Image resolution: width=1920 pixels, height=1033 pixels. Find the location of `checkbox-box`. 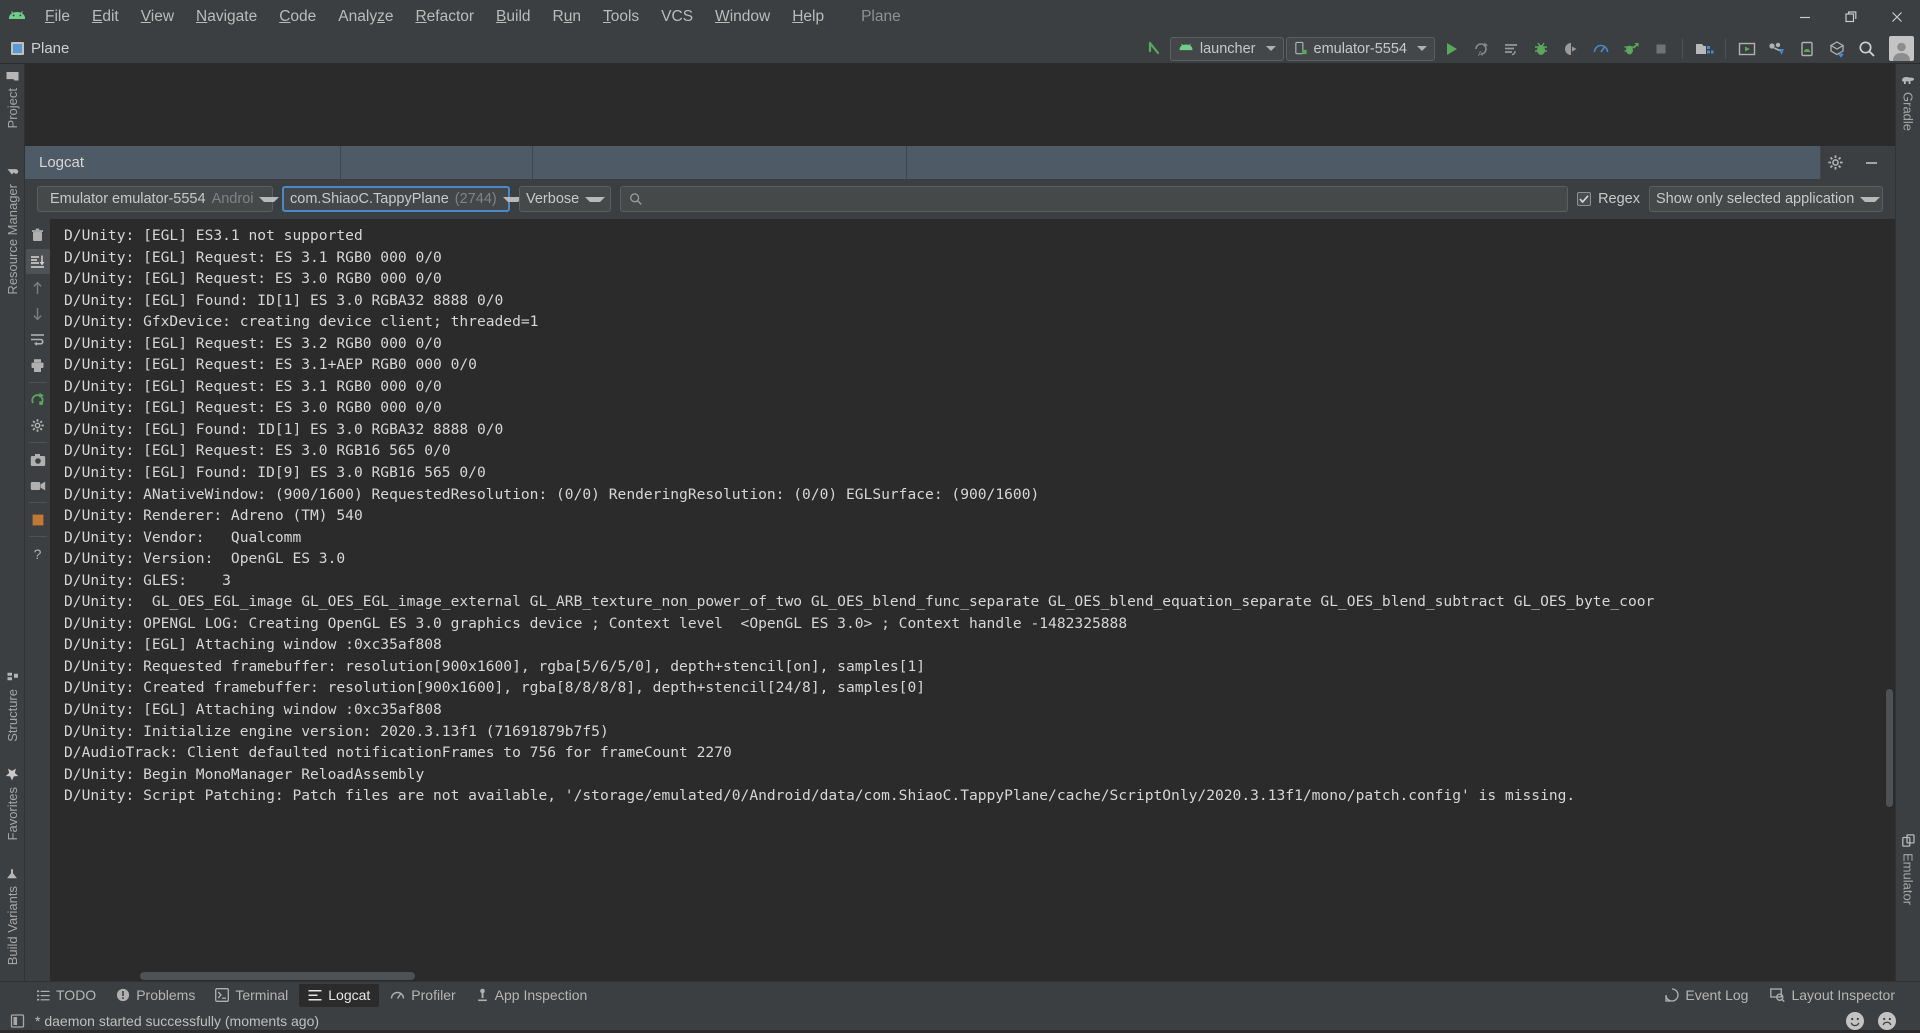

checkbox-box is located at coordinates (1584, 199).